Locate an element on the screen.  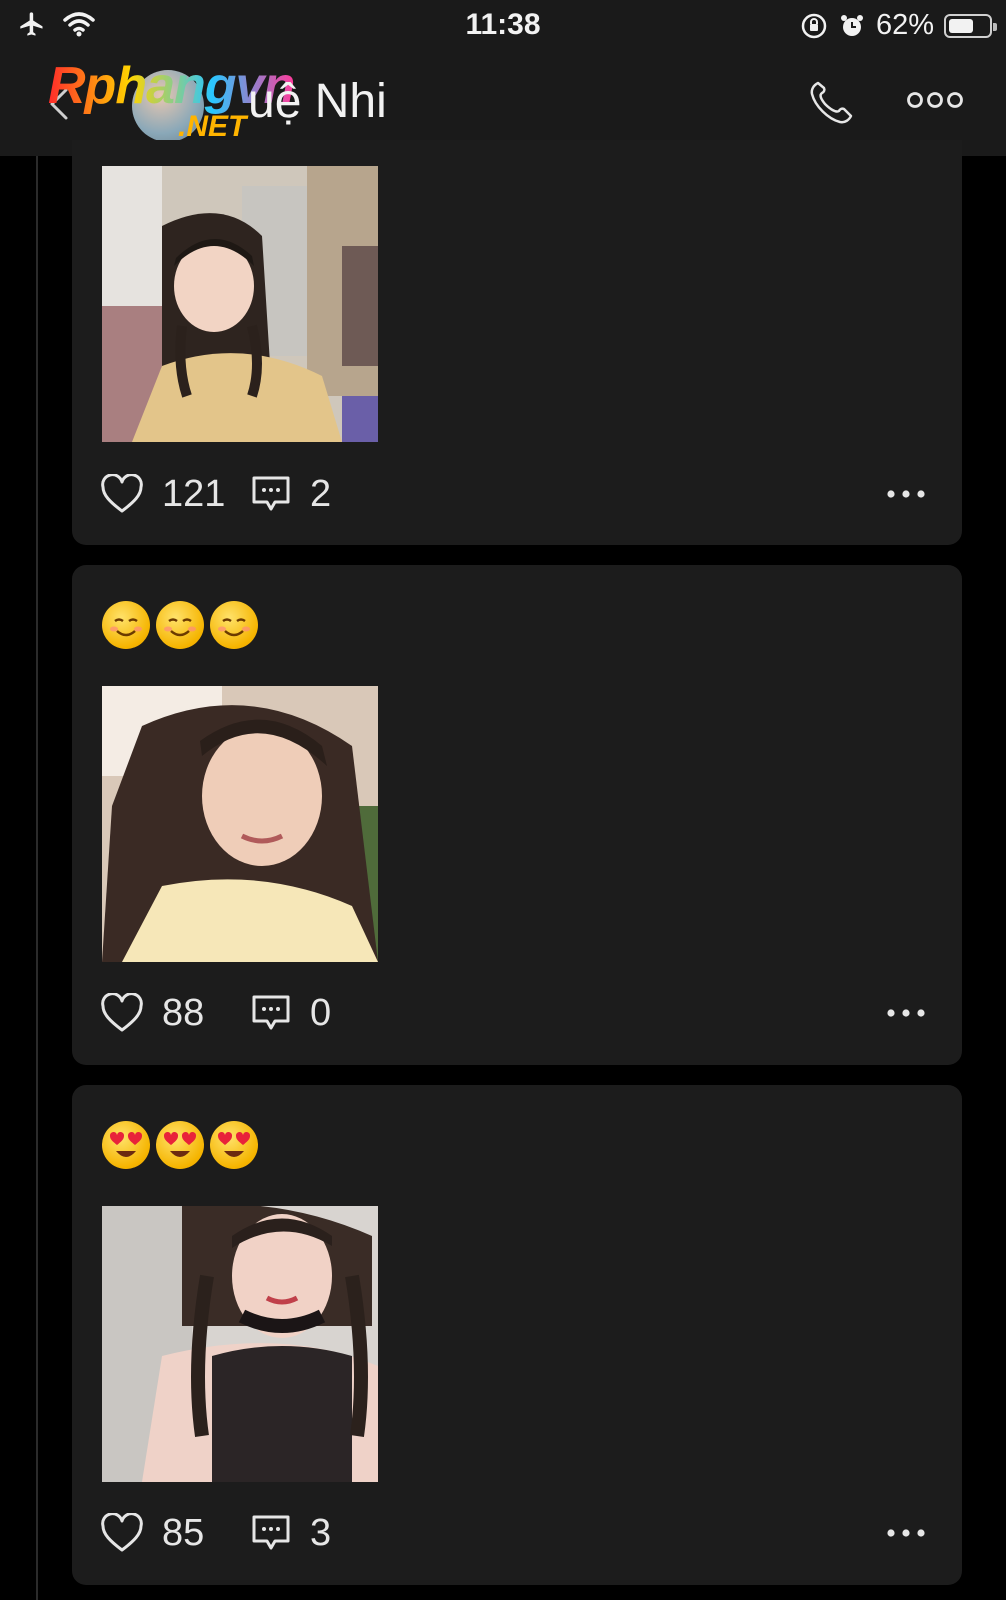
timeline-line is located at coordinates (37, 878).